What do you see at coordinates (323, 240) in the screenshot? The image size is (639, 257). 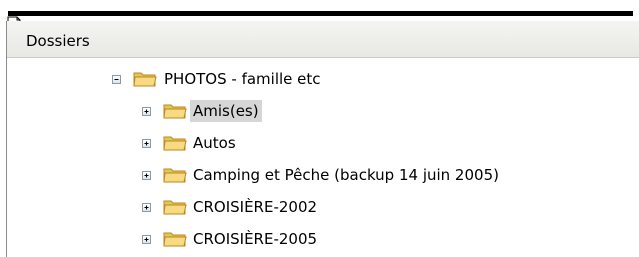 I see `tree-row-croisiere-2005: CROISIÈRE-2005` at bounding box center [323, 240].